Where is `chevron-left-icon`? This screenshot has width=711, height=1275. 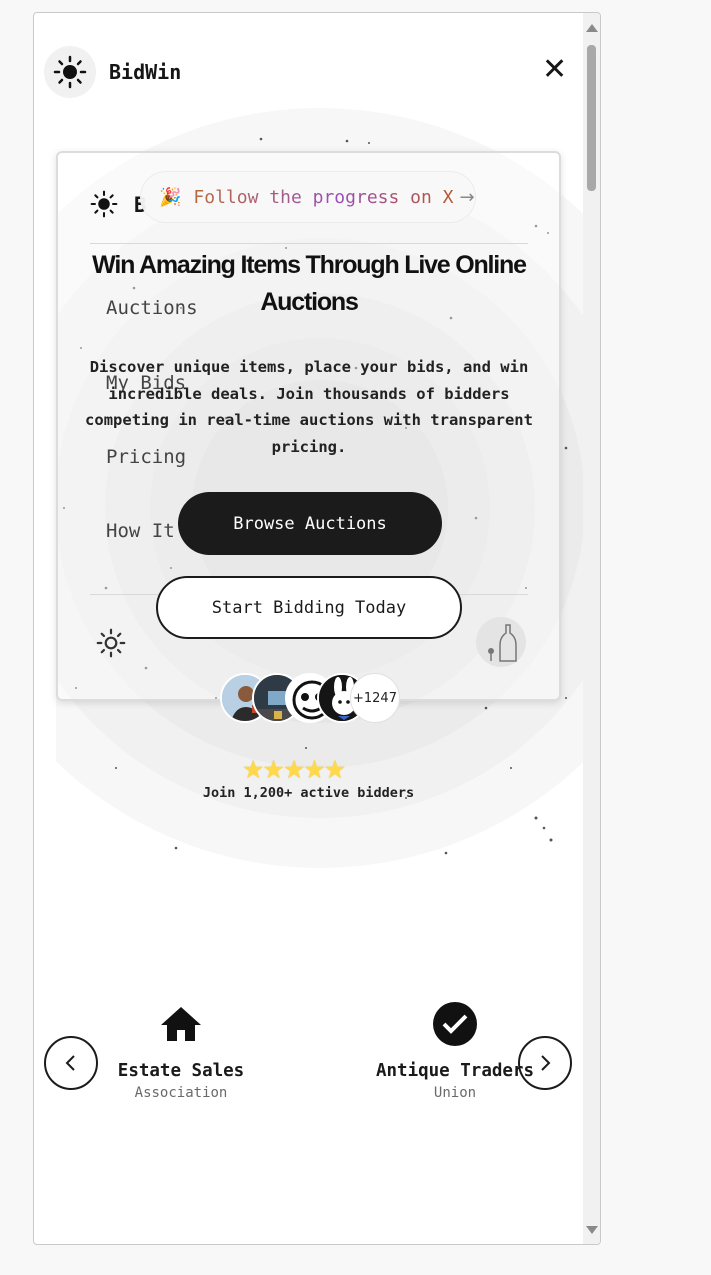 chevron-left-icon is located at coordinates (70, 1063).